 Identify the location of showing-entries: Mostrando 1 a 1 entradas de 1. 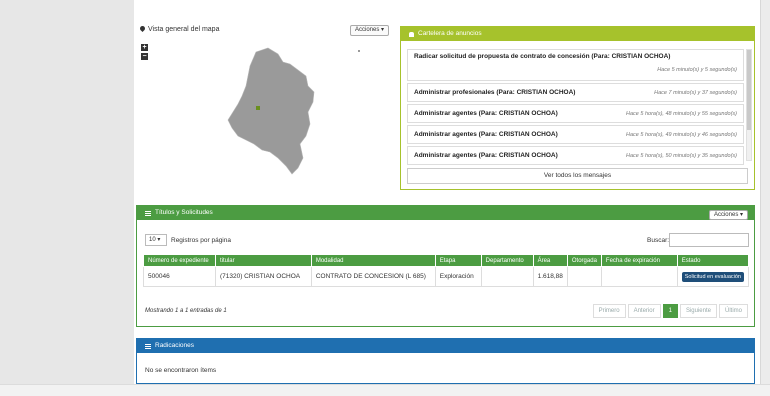
(186, 311).